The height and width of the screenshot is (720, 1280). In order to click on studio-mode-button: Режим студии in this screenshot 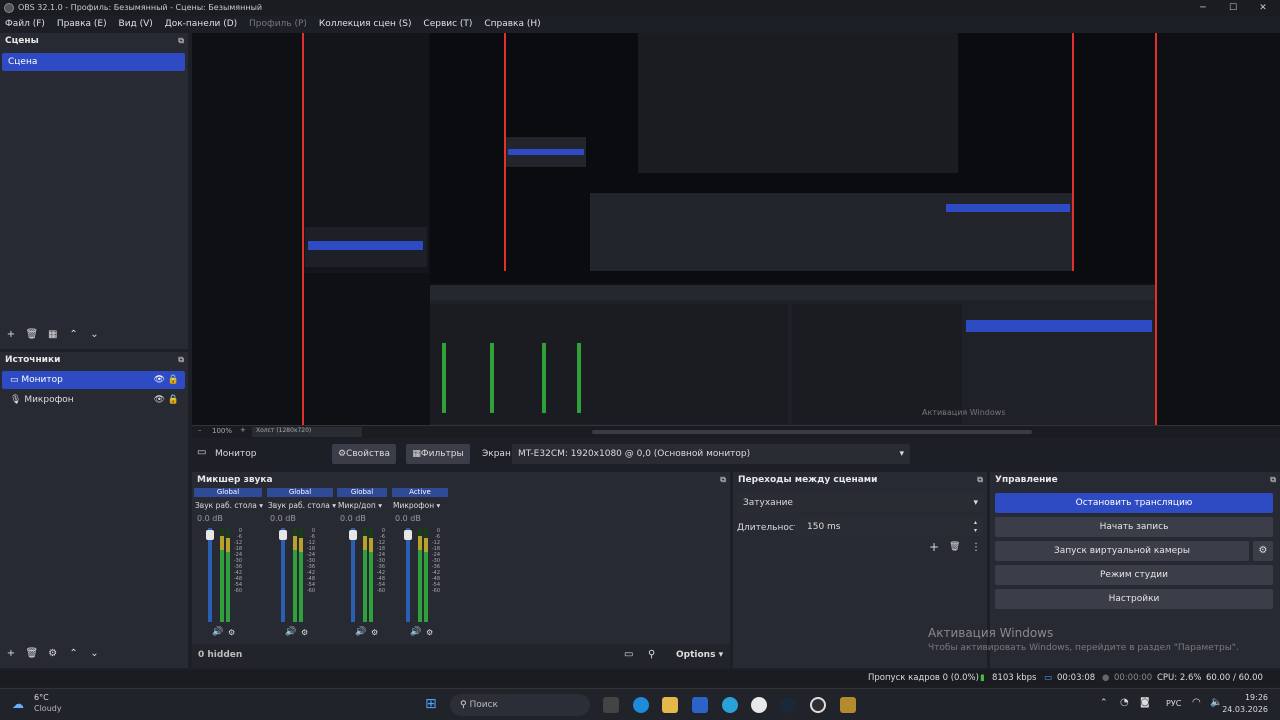, I will do `click(1134, 575)`.